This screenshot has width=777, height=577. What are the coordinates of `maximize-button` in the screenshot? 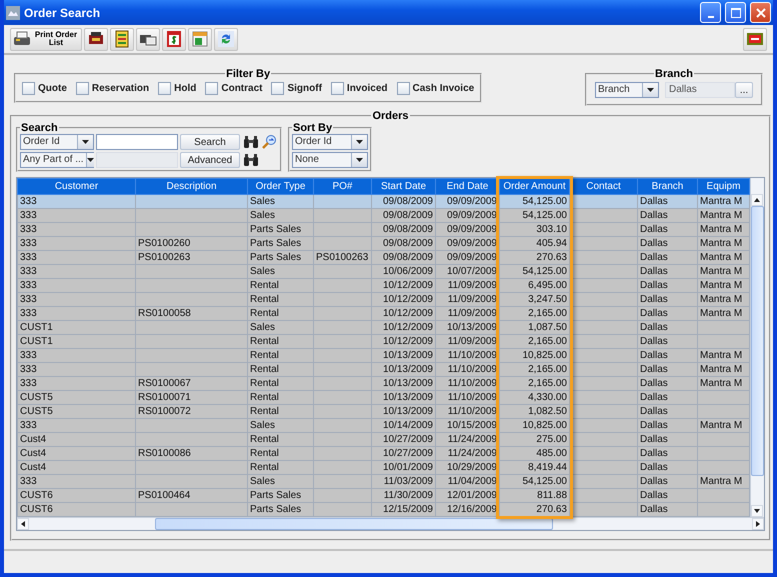 It's located at (735, 12).